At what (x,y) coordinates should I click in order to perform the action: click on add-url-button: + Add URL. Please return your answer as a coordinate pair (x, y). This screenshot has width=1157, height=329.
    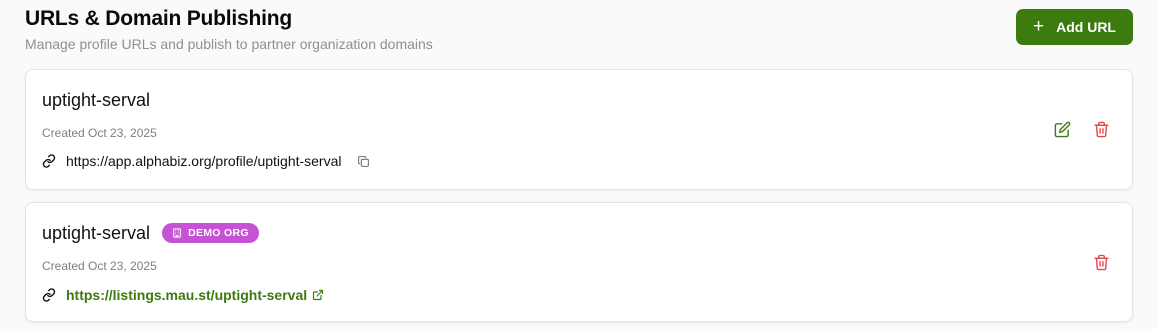
    Looking at the image, I should click on (1074, 27).